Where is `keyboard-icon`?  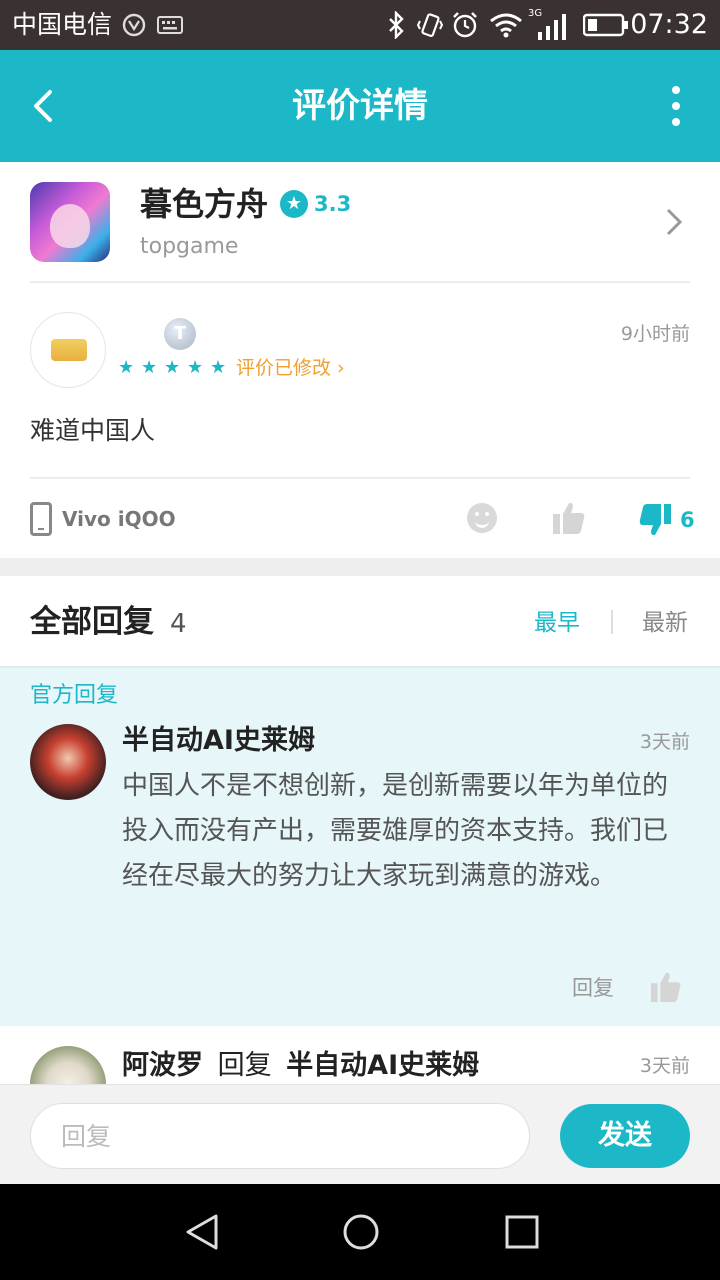
keyboard-icon is located at coordinates (170, 25).